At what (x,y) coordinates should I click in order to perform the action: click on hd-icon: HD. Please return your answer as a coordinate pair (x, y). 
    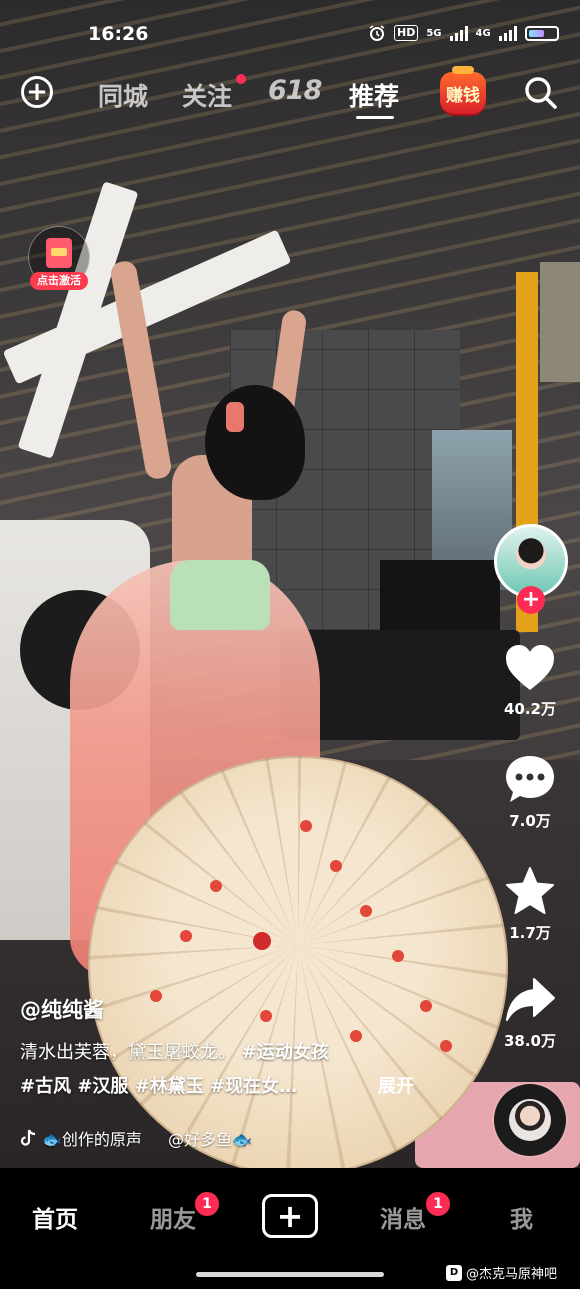
    Looking at the image, I should click on (406, 33).